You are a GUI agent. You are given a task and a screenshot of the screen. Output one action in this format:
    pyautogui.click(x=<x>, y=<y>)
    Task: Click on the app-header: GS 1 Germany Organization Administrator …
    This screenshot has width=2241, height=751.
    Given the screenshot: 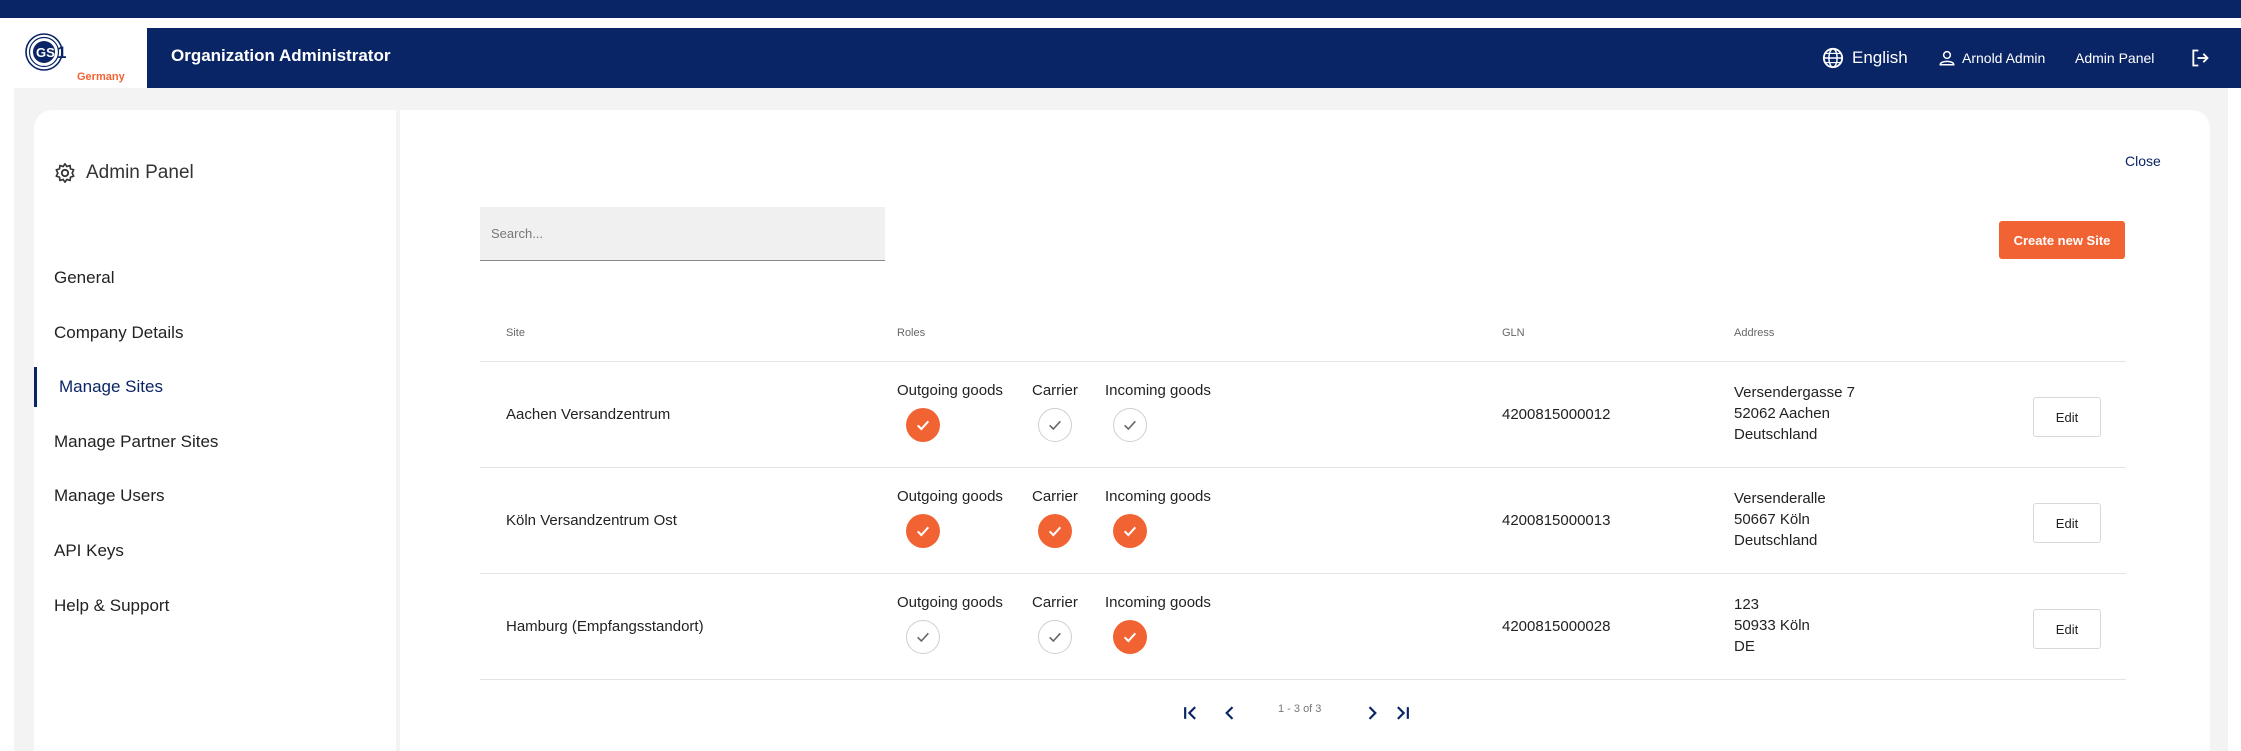 What is the action you would take?
    pyautogui.click(x=1120, y=58)
    